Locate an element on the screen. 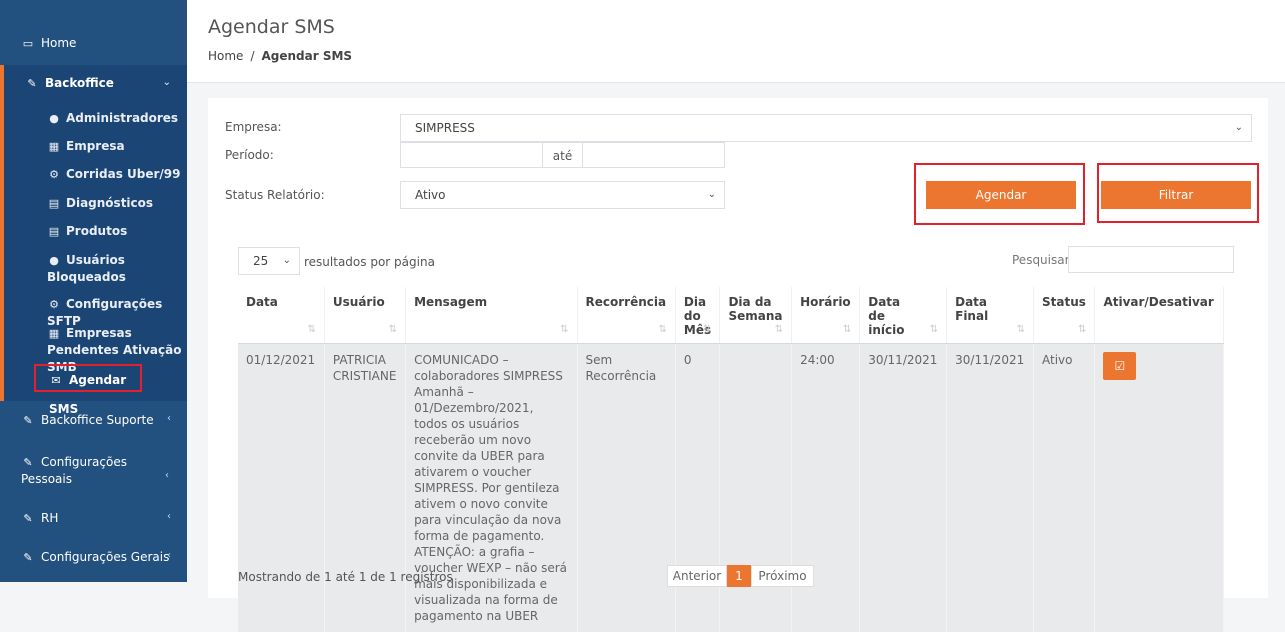 The height and width of the screenshot is (632, 1285). cell-dia-semana is located at coordinates (756, 488).